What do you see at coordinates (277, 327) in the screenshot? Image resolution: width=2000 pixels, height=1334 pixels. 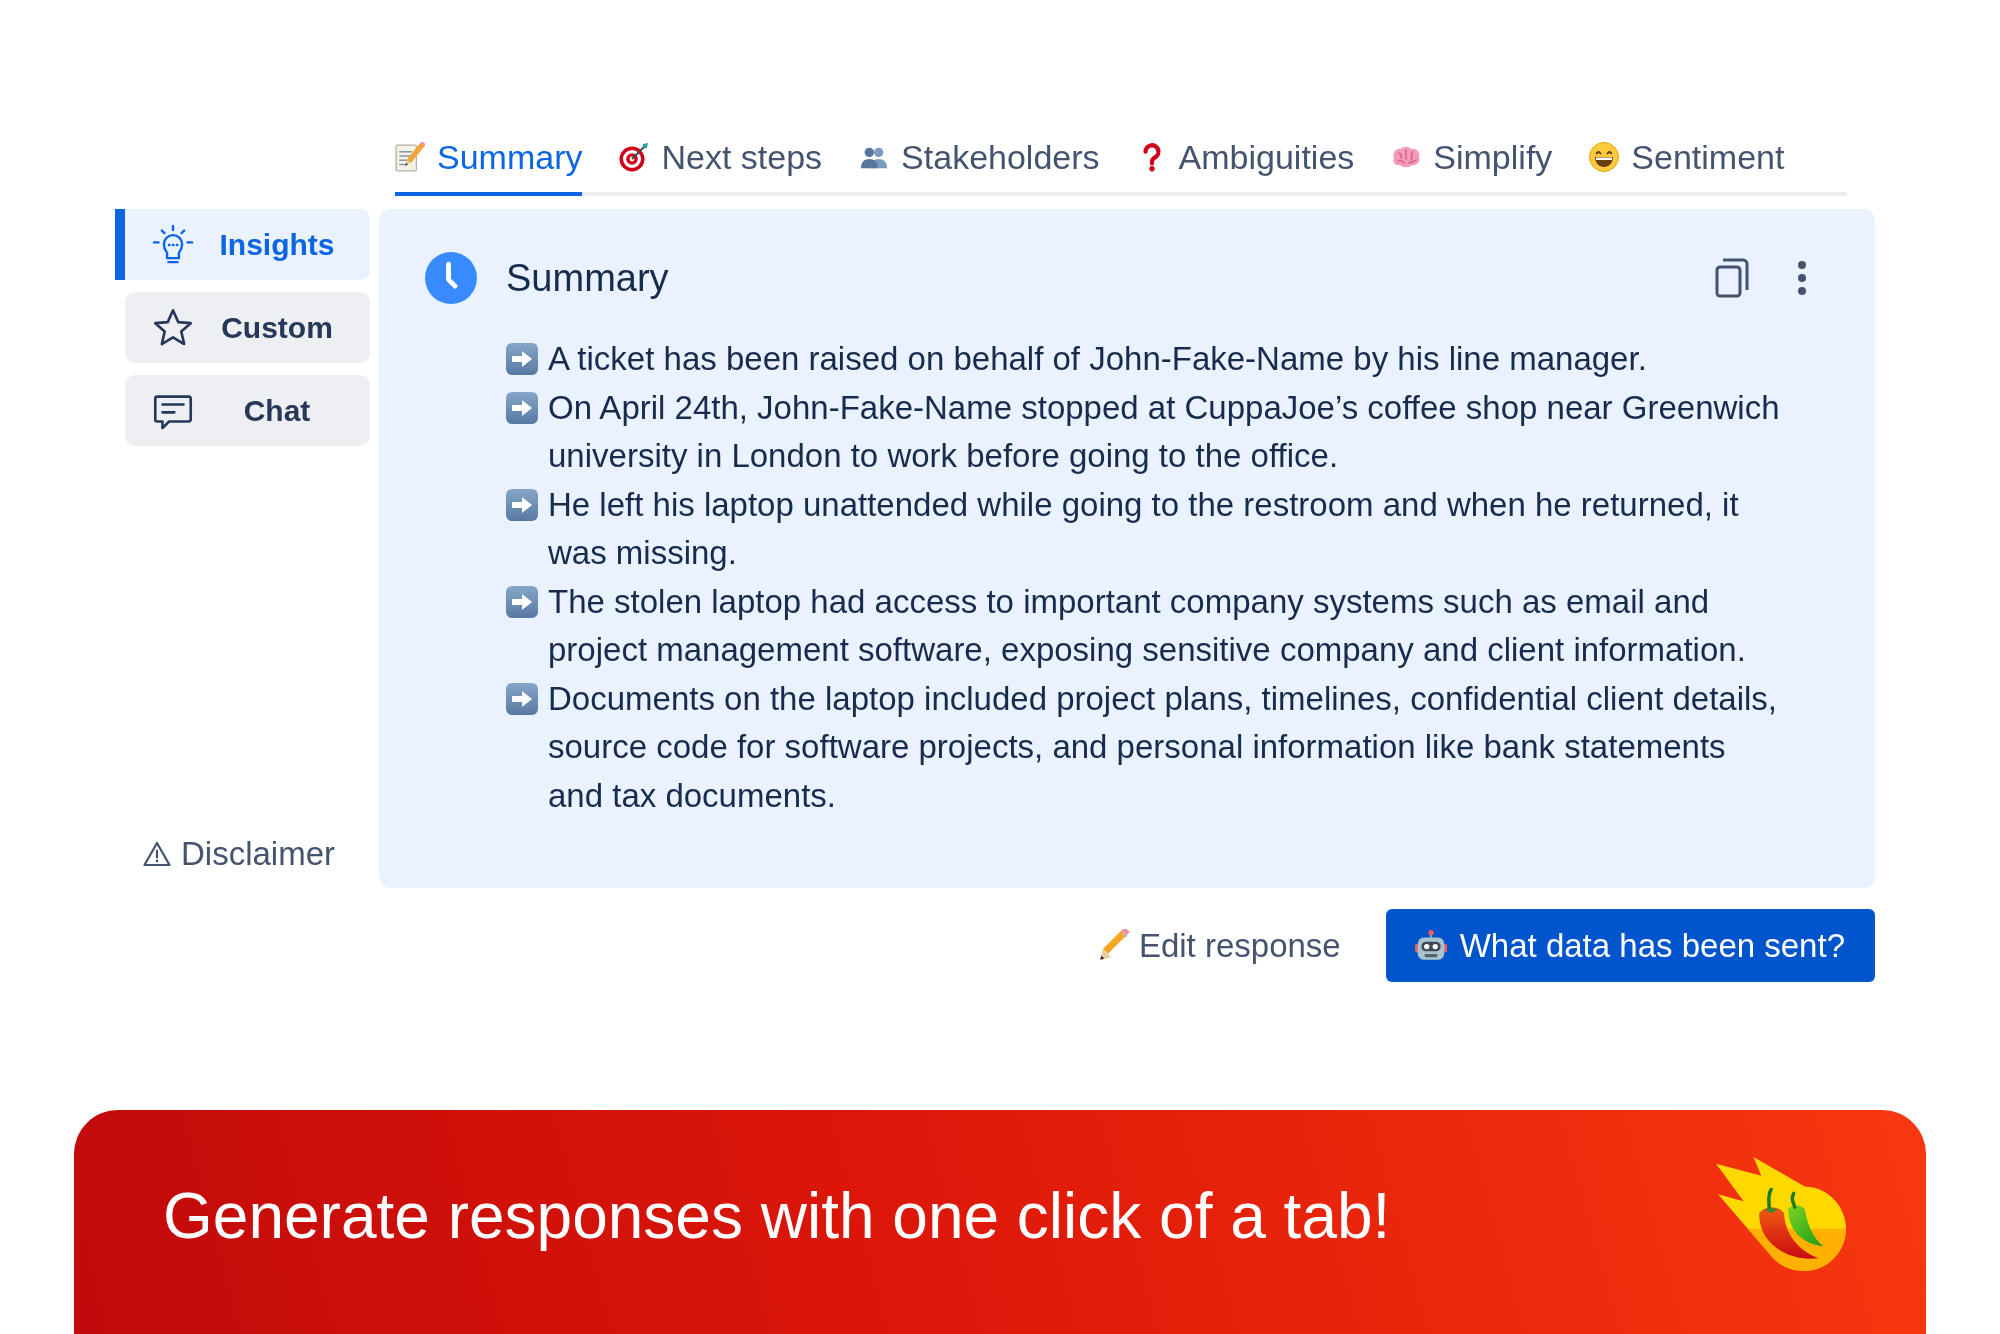 I see `sidebar-item-label: Custom` at bounding box center [277, 327].